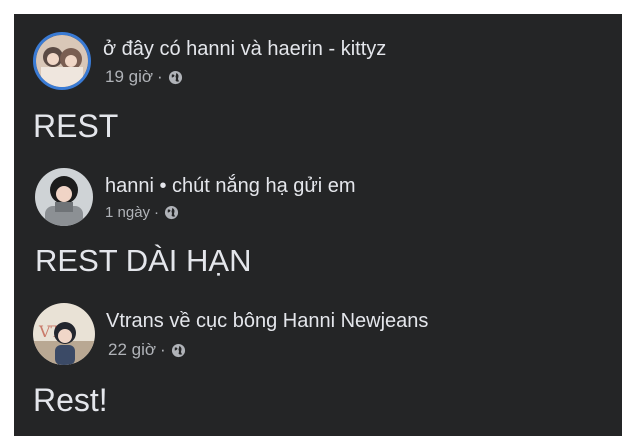 This screenshot has height=446, width=640. What do you see at coordinates (143, 260) in the screenshot?
I see `post-text: REST DÀI HẠN` at bounding box center [143, 260].